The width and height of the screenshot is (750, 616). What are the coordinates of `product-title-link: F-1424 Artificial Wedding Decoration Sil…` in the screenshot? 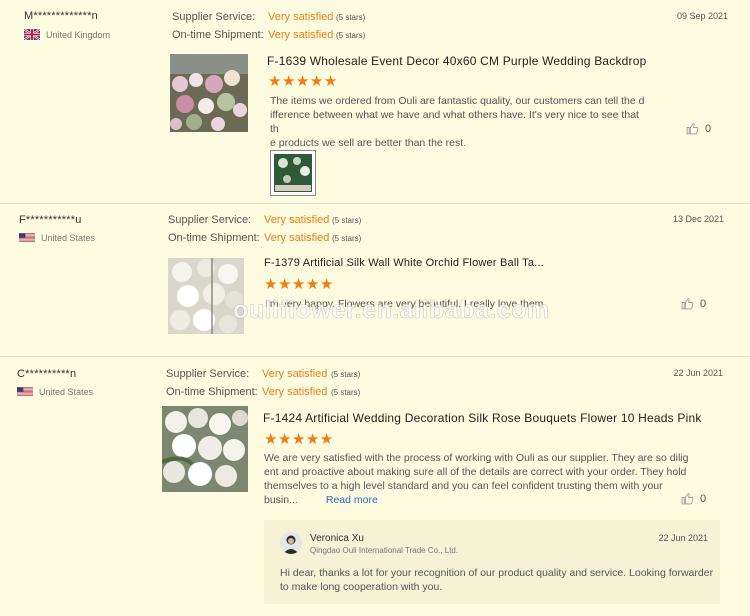 It's located at (482, 418).